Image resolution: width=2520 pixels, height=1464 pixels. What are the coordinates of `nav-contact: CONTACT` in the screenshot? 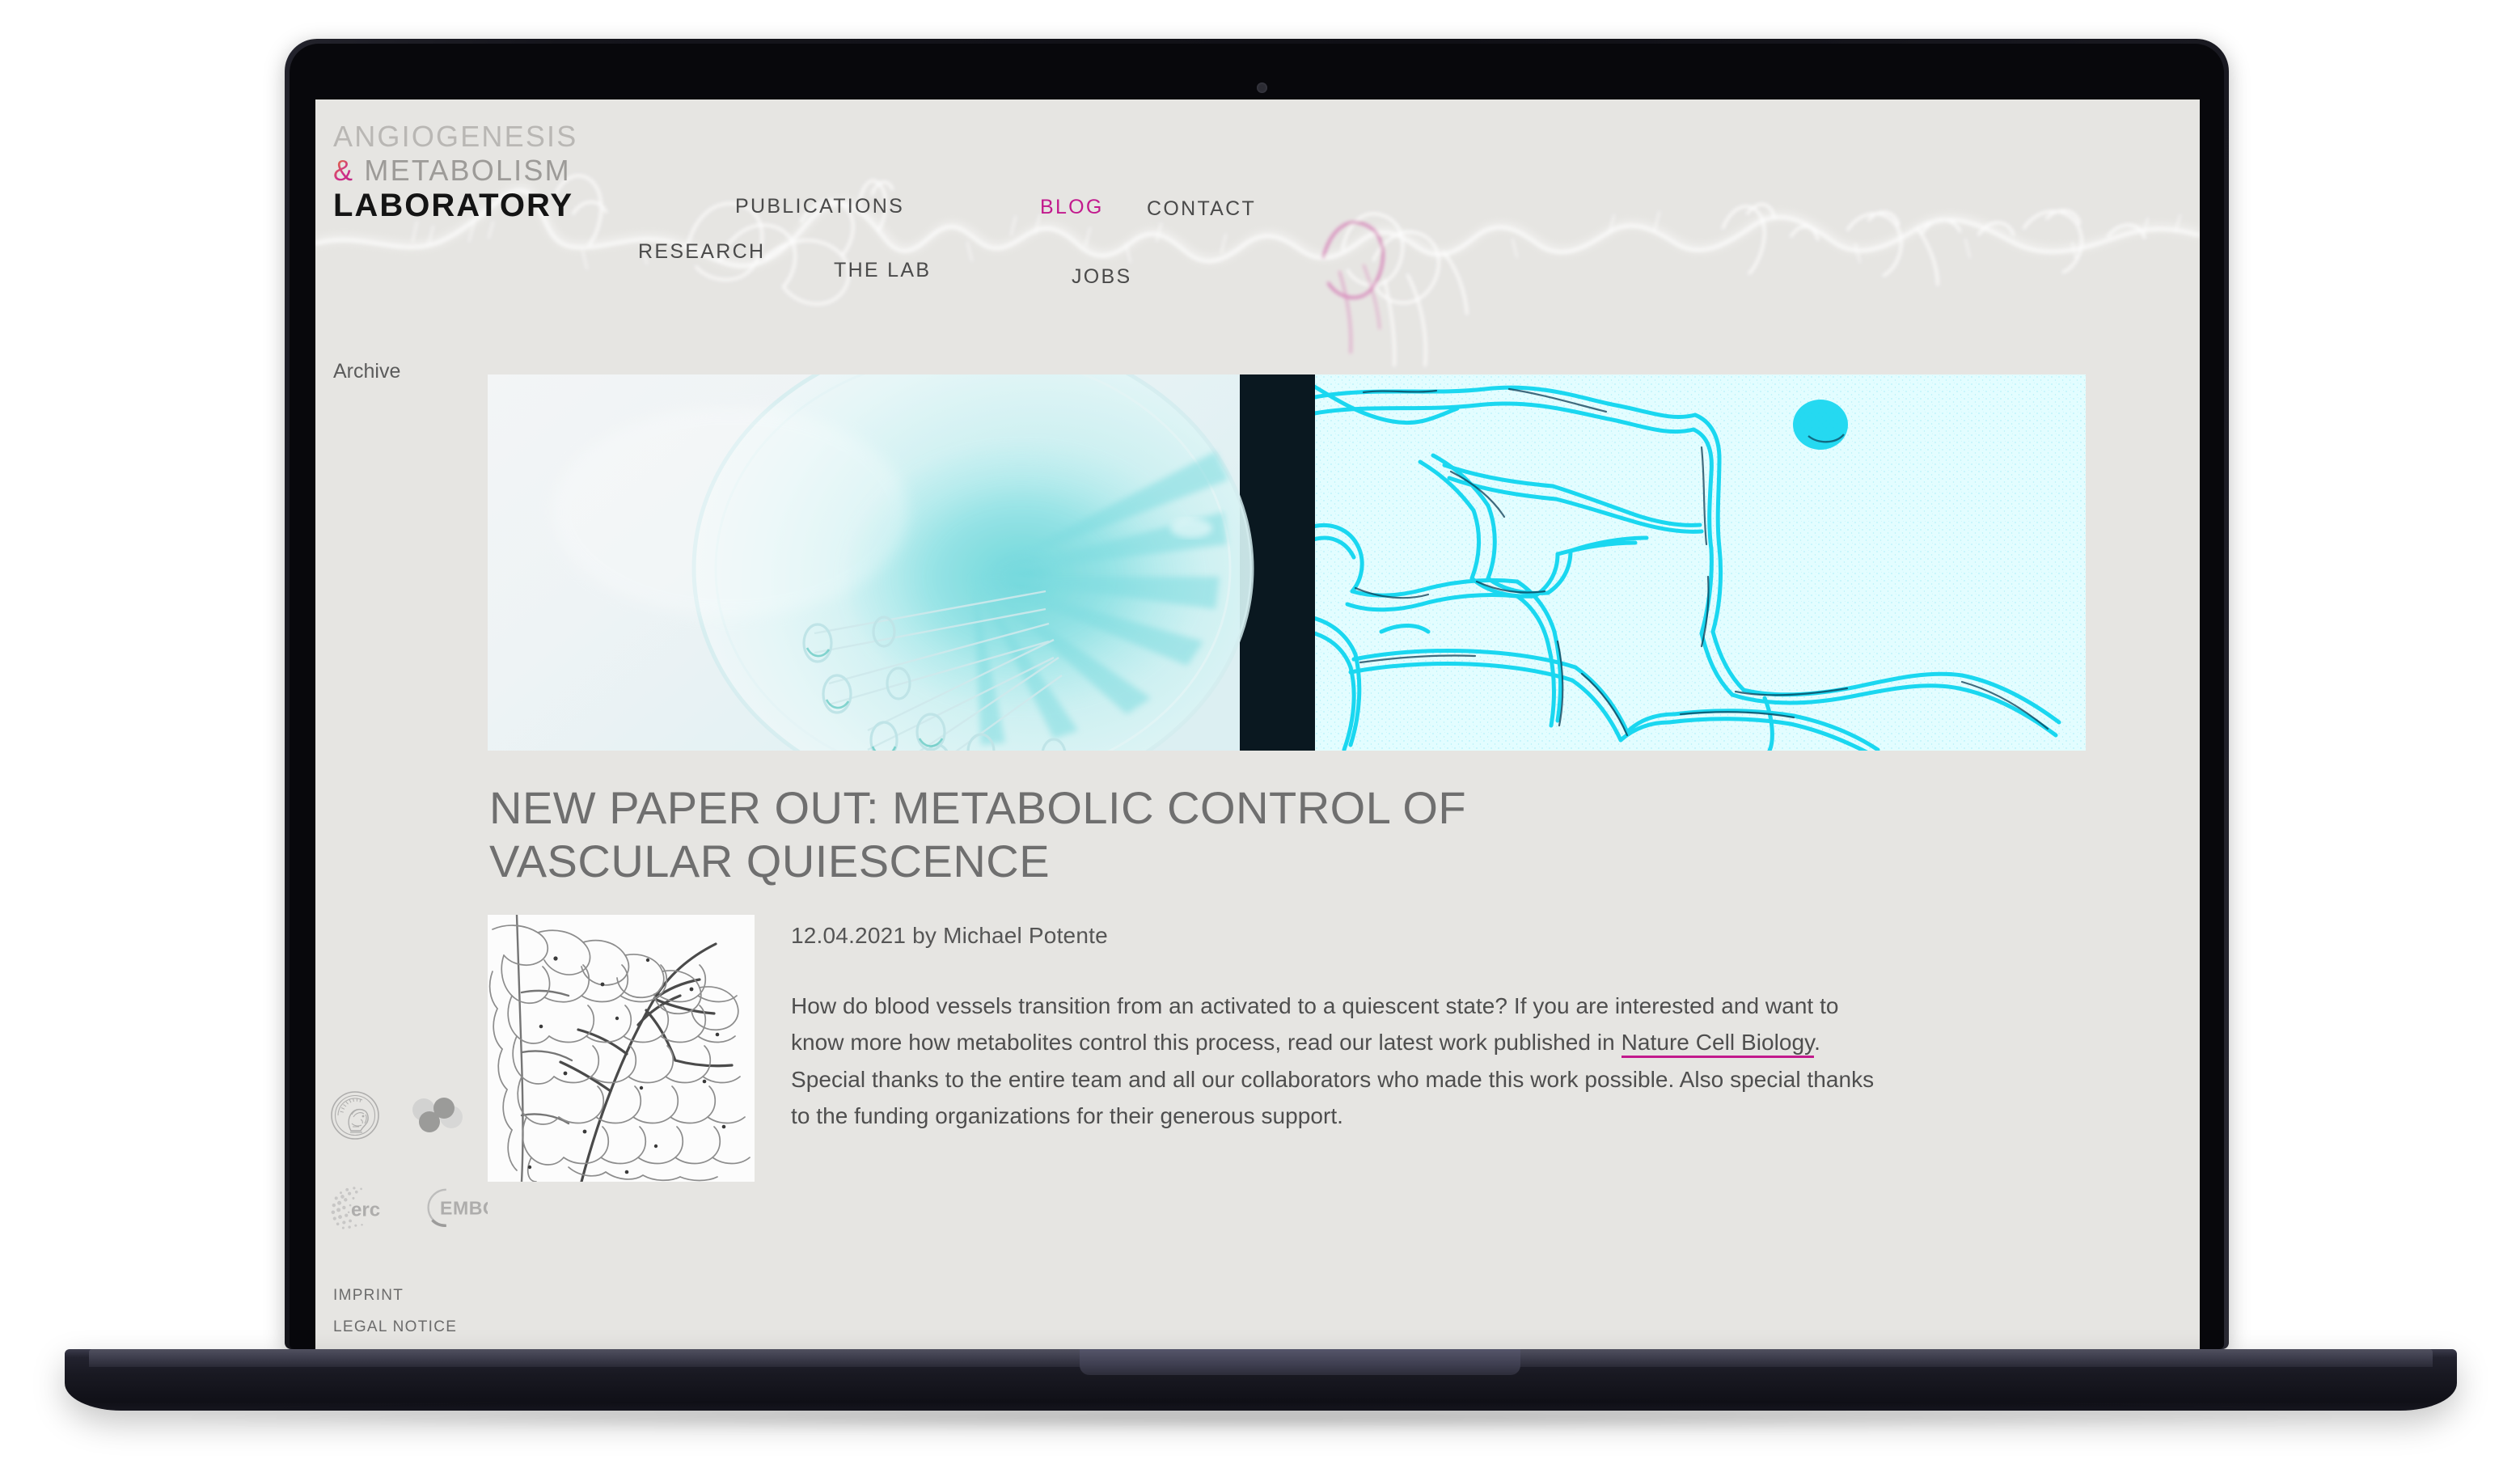 It's located at (1201, 209).